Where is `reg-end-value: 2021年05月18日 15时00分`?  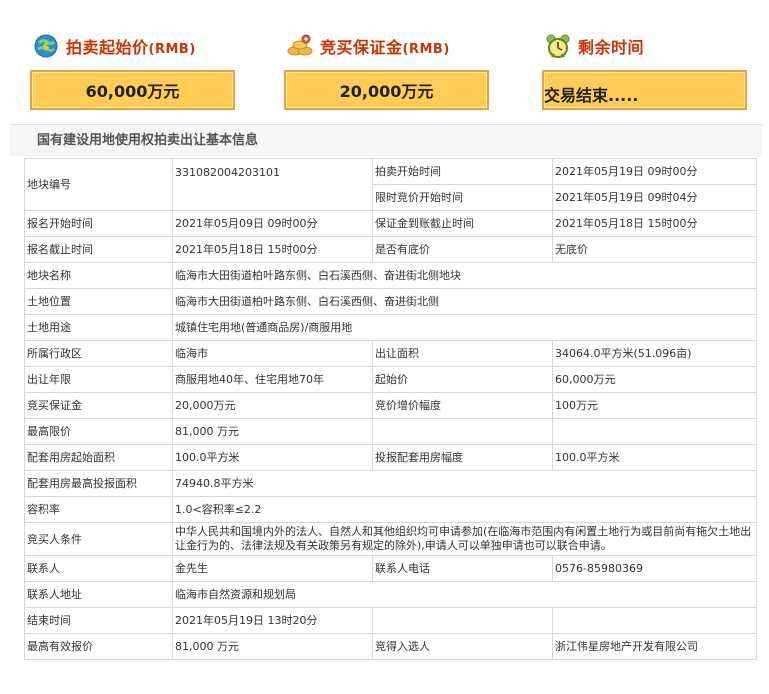 reg-end-value: 2021年05月18日 15时00分 is located at coordinates (272, 249).